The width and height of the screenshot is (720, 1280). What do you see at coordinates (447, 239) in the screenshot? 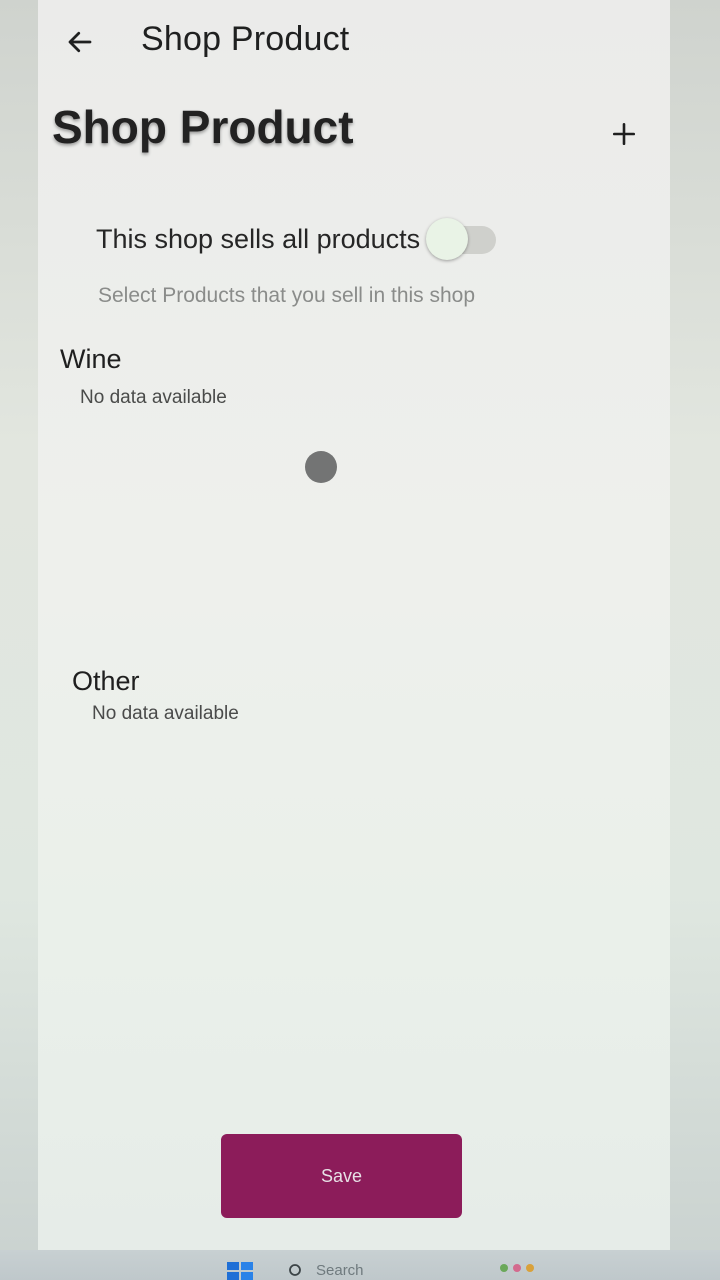
I see `toggle-thumb` at bounding box center [447, 239].